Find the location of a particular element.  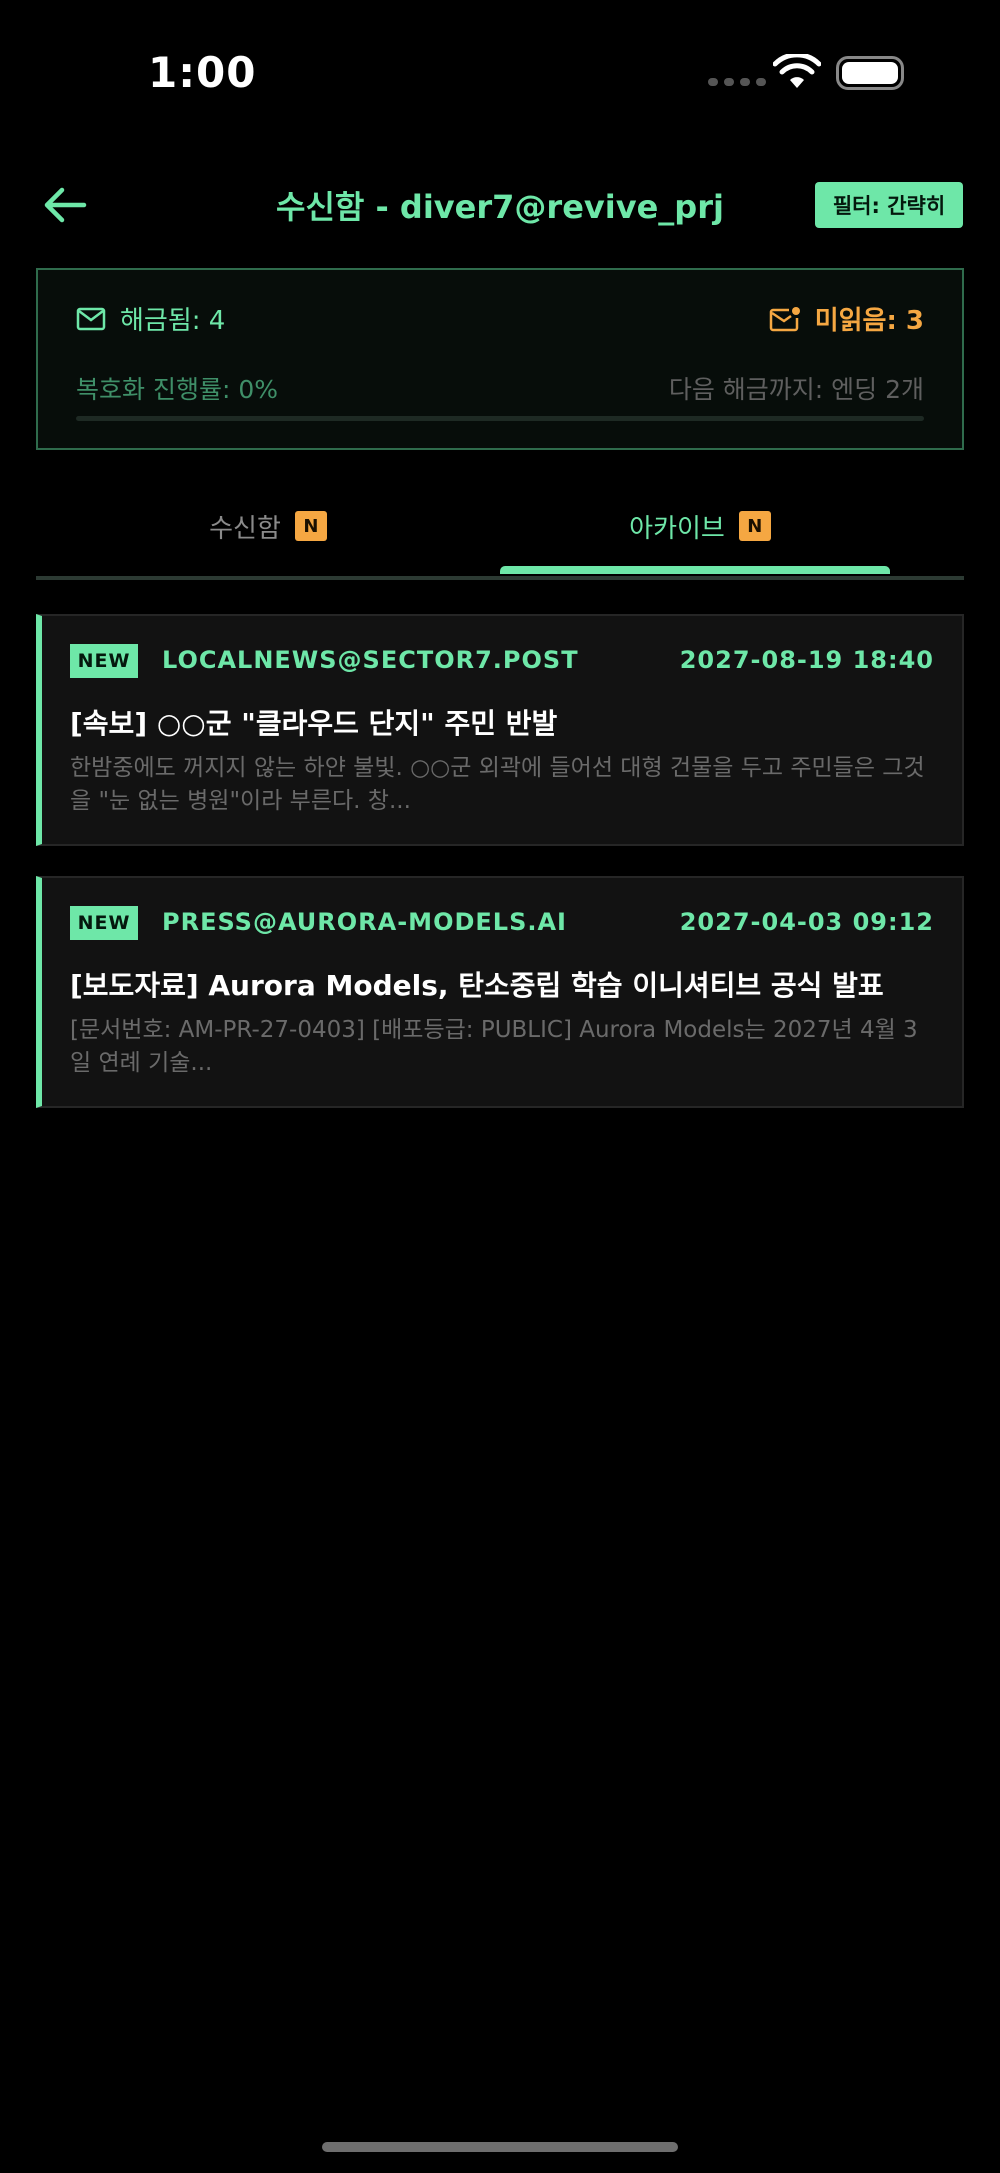

mail-icon is located at coordinates (91, 318).